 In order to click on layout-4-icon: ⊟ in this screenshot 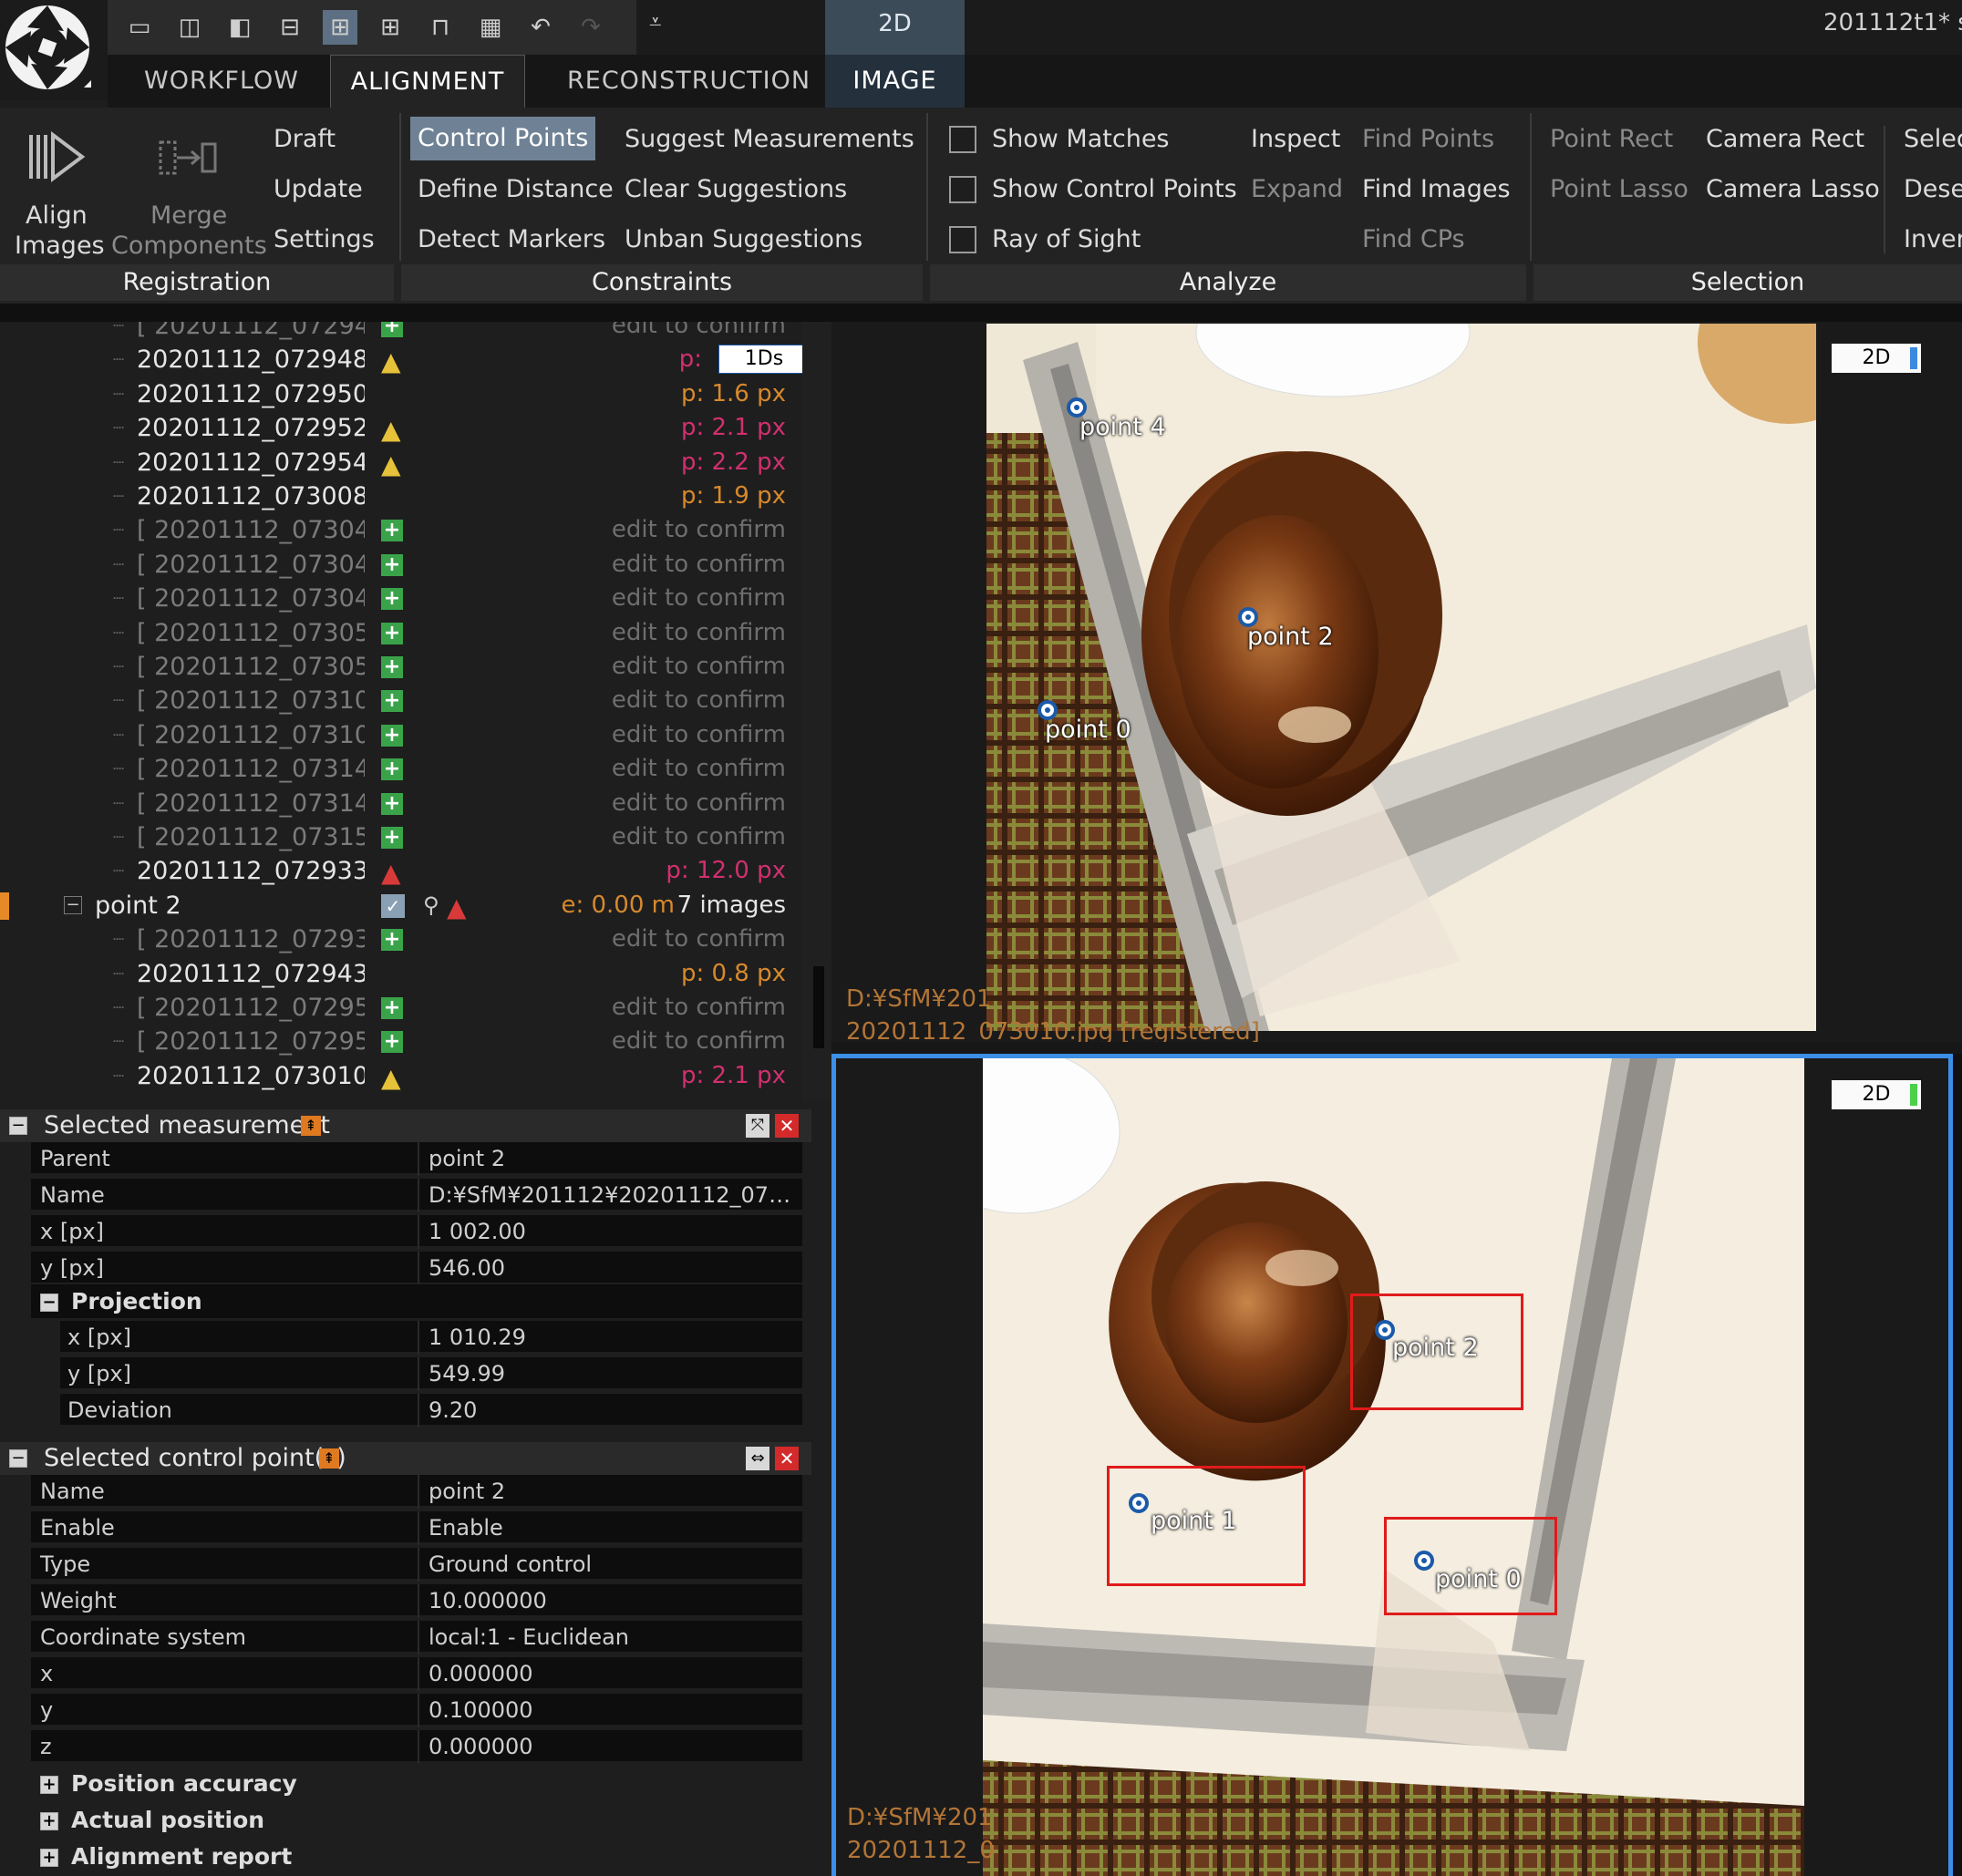, I will do `click(290, 27)`.